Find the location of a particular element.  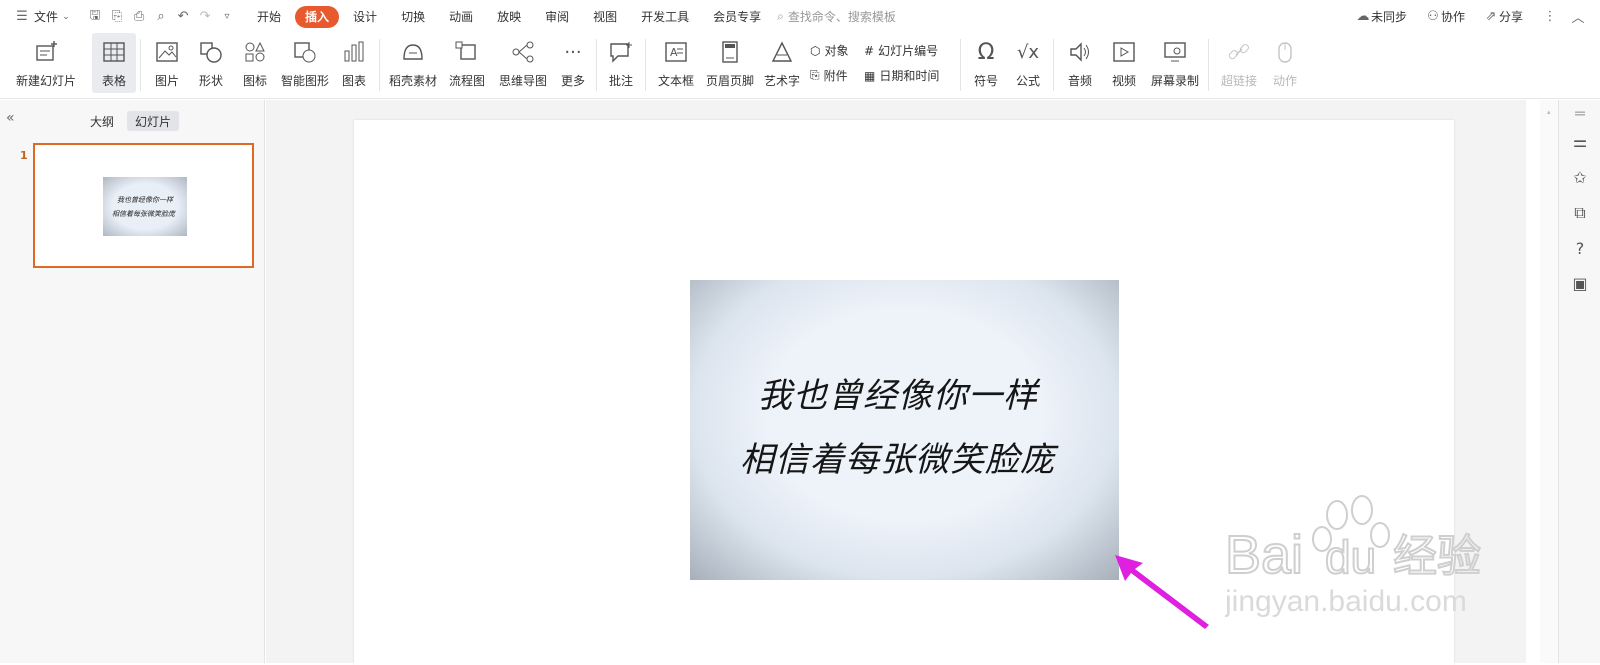

tab-member: 会员专享 is located at coordinates (737, 17).